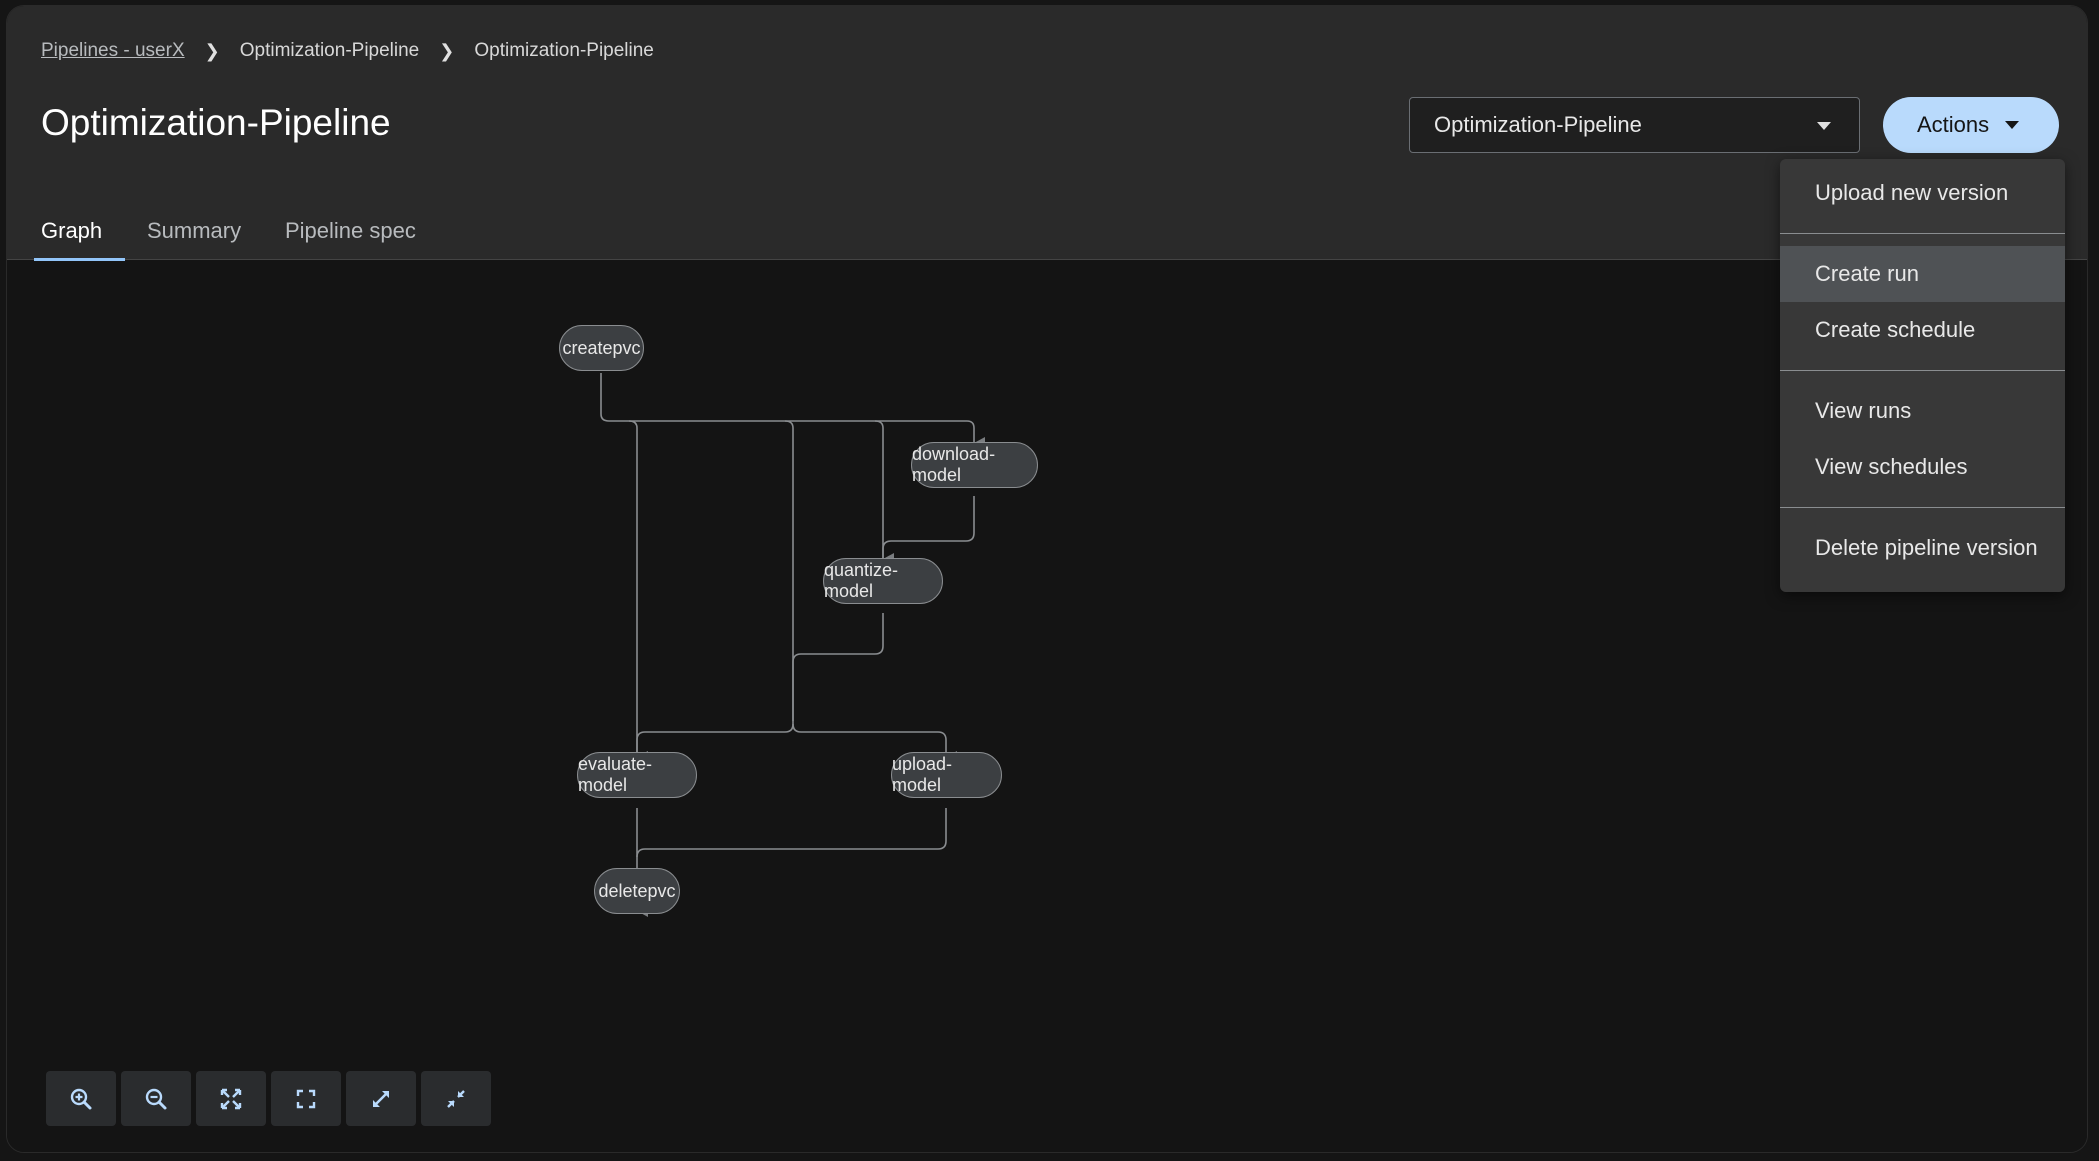 This screenshot has height=1161, width=2099. What do you see at coordinates (791, 833) in the screenshot?
I see `edge-upload-deletepvc` at bounding box center [791, 833].